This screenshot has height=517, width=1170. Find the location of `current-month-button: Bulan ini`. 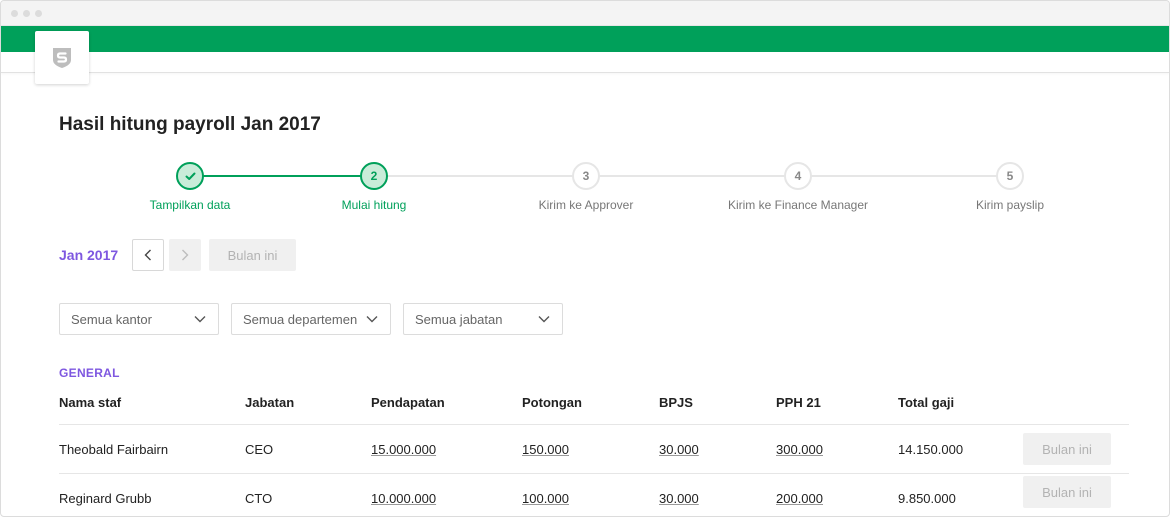

current-month-button: Bulan ini is located at coordinates (252, 255).